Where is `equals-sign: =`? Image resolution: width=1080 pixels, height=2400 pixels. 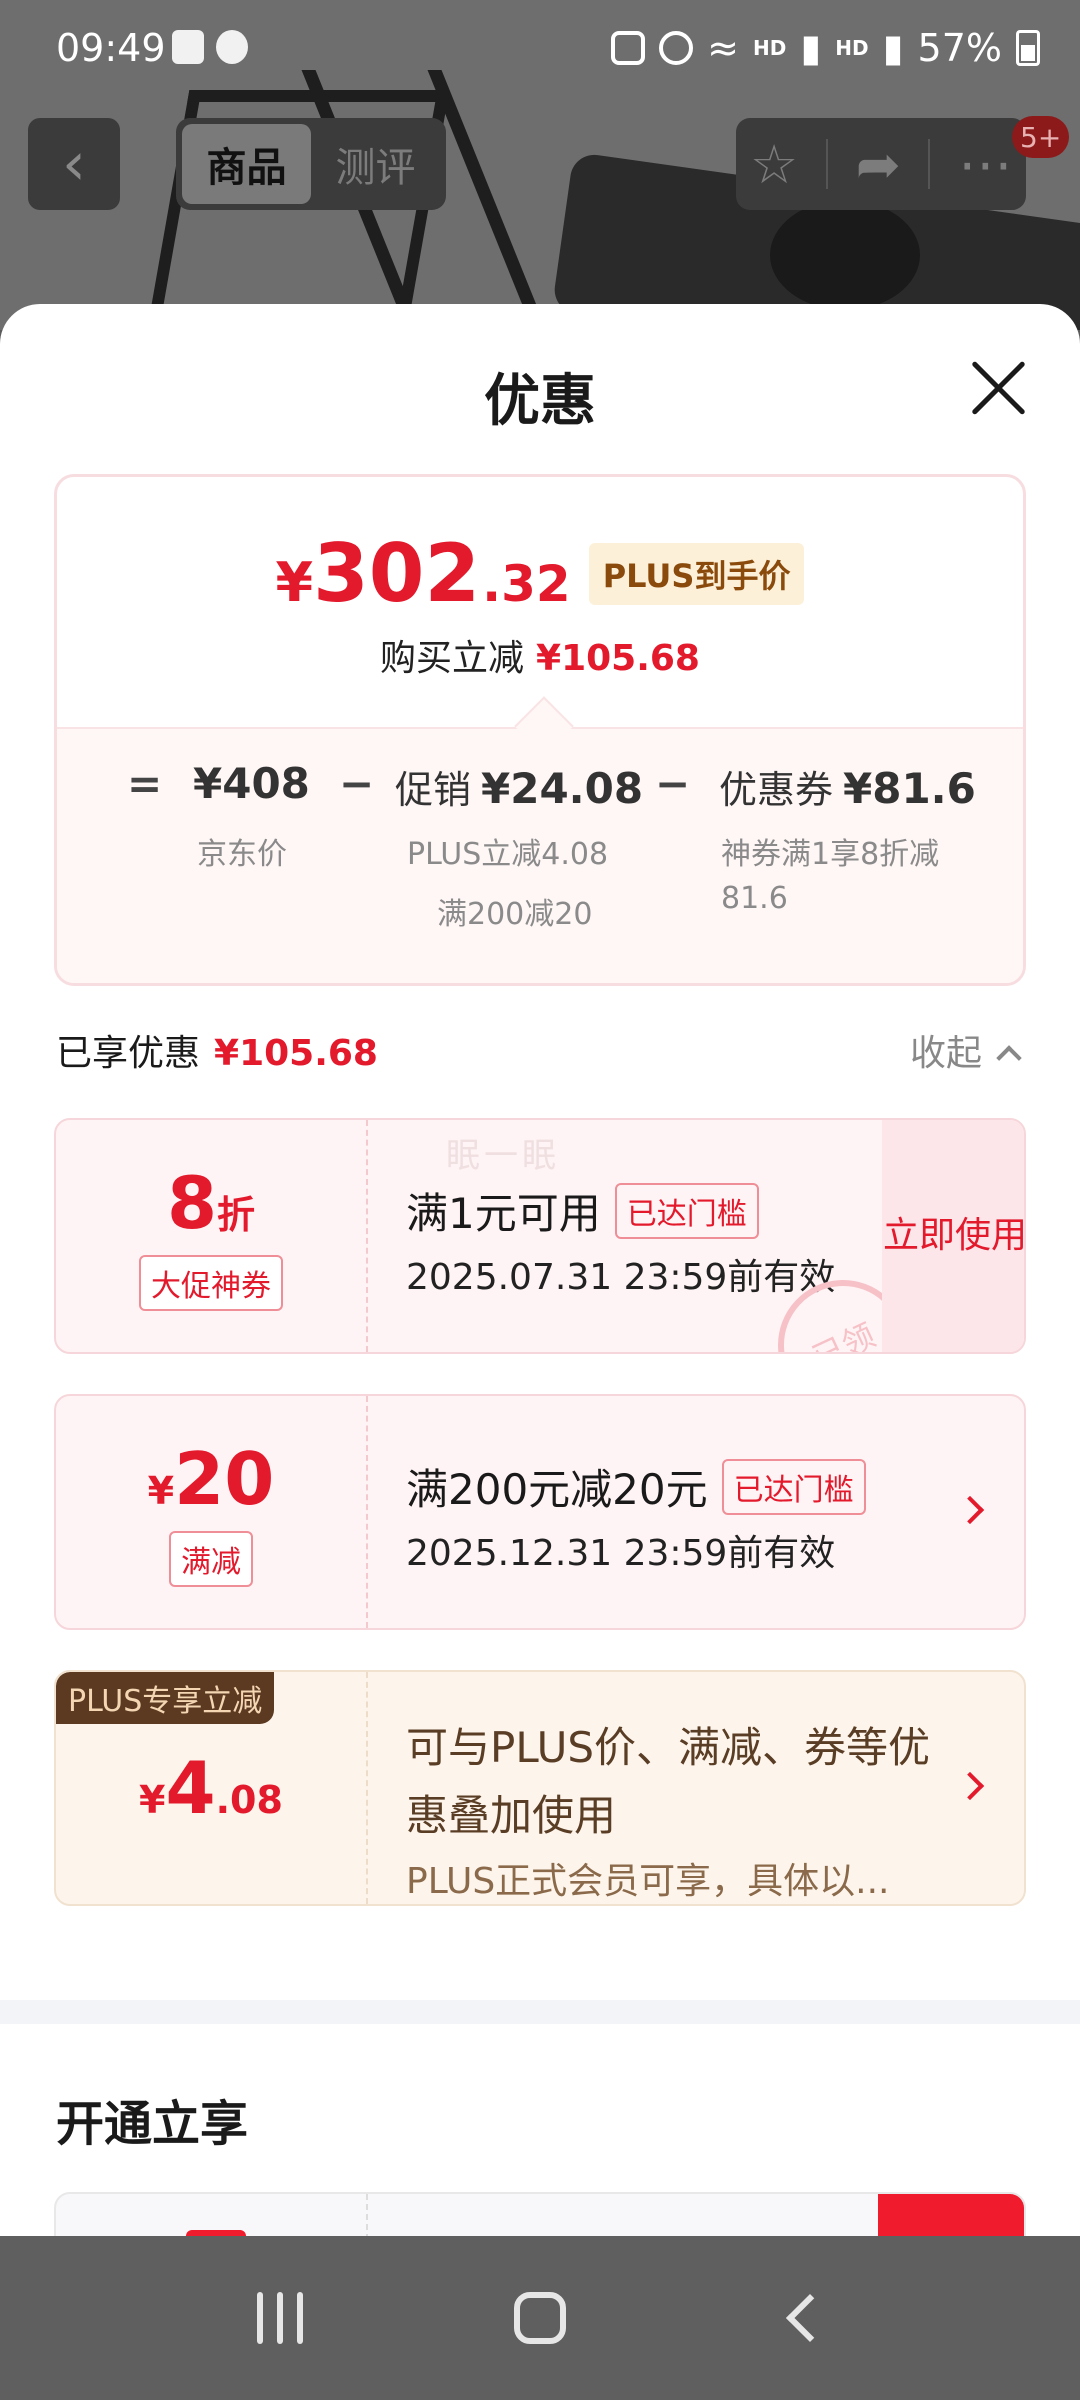
equals-sign: = is located at coordinates (145, 783).